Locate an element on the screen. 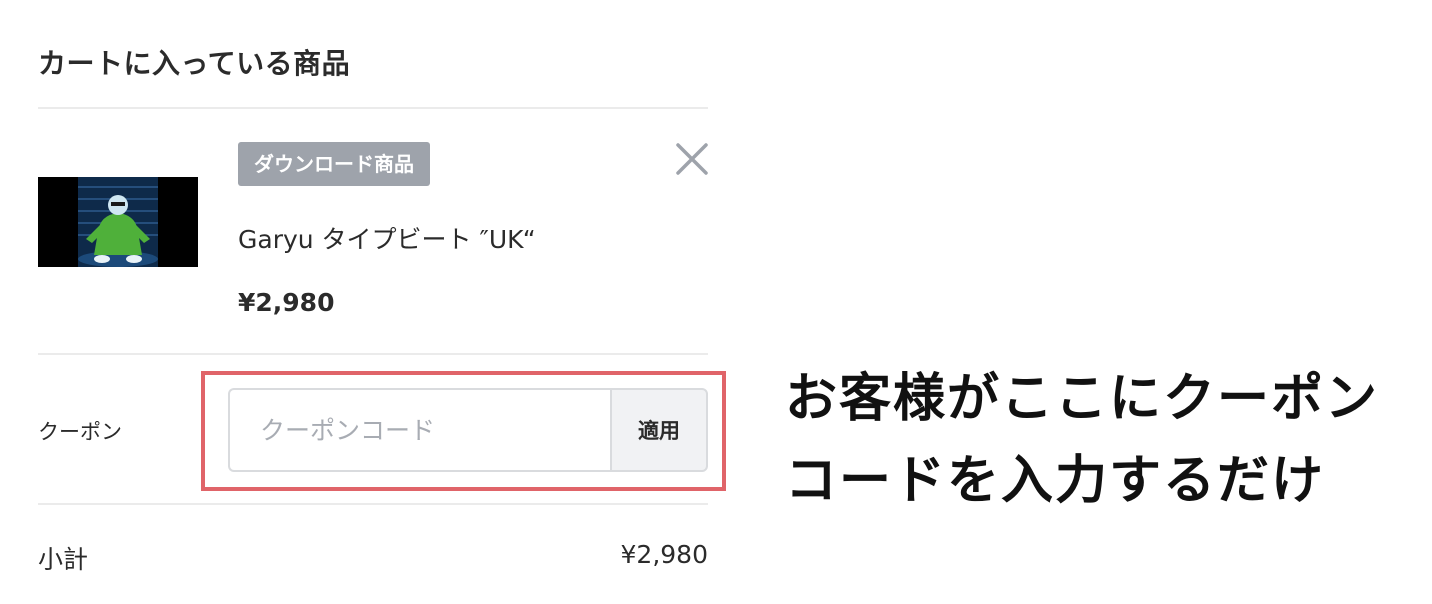  subtotal-label: 小計 is located at coordinates (63, 559).